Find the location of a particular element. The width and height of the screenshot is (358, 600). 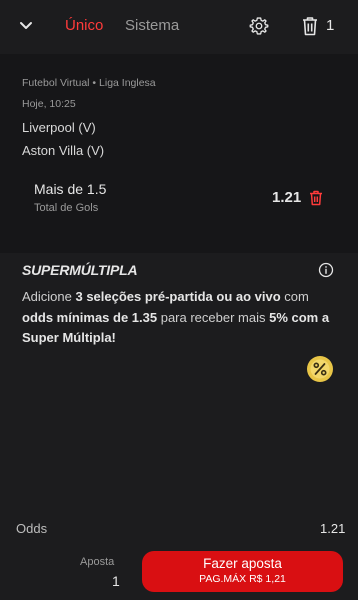

submarket-label: Total de Gols is located at coordinates (66, 208).